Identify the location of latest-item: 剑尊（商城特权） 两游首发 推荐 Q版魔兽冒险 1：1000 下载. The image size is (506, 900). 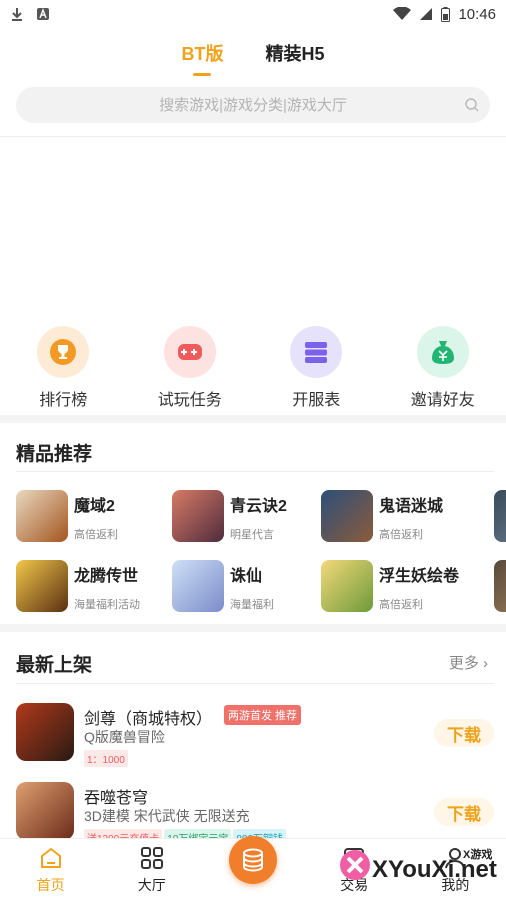
(255, 735).